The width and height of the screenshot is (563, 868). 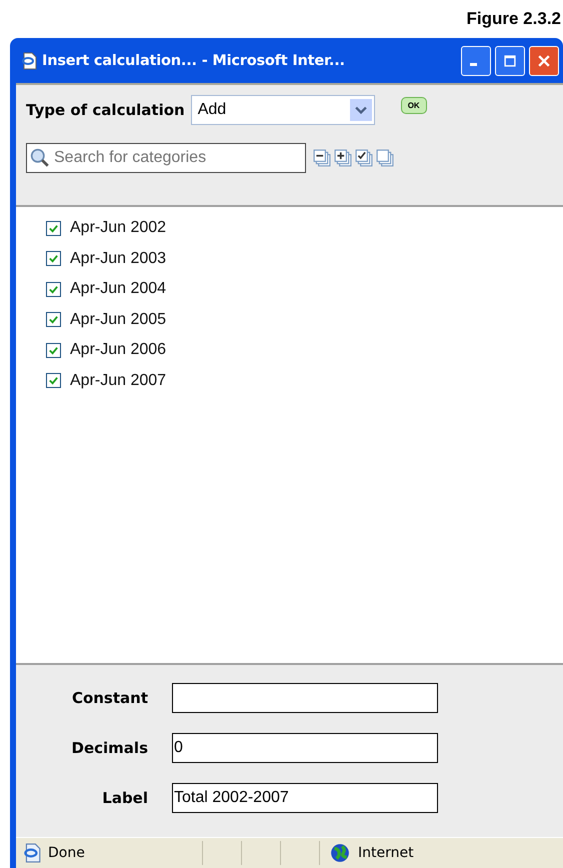 I want to click on input-field: 0, so click(x=305, y=748).